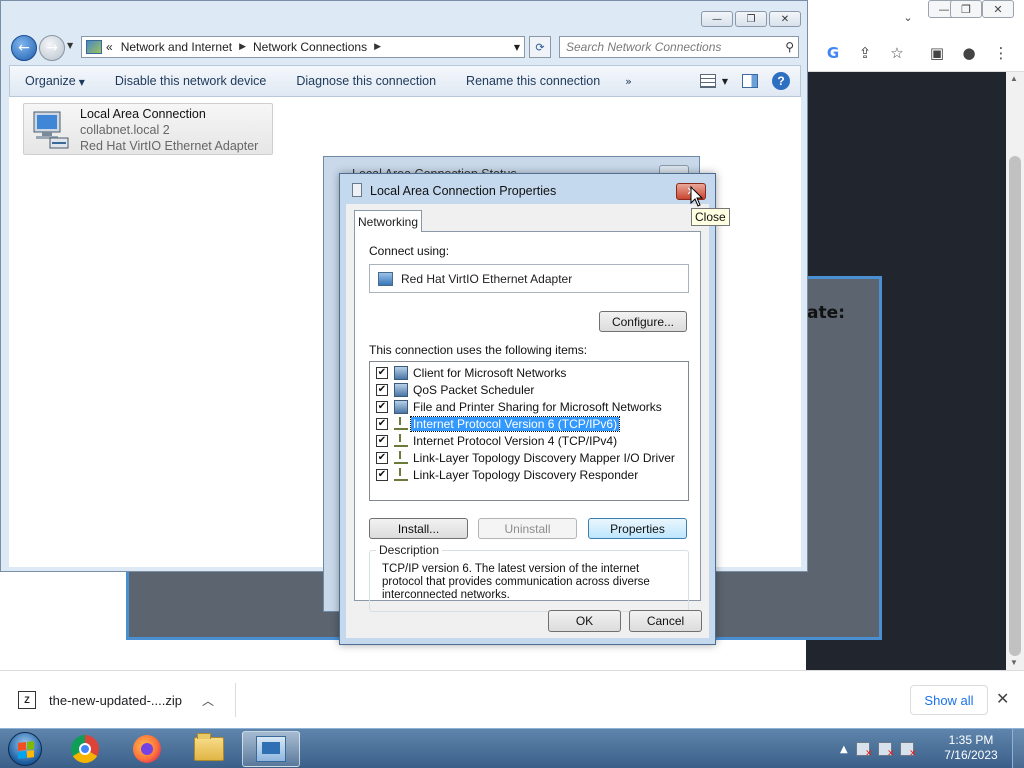 The height and width of the screenshot is (768, 1024). Describe the element at coordinates (81, 82) in the screenshot. I see `chevron-down-icon: ▼` at that location.